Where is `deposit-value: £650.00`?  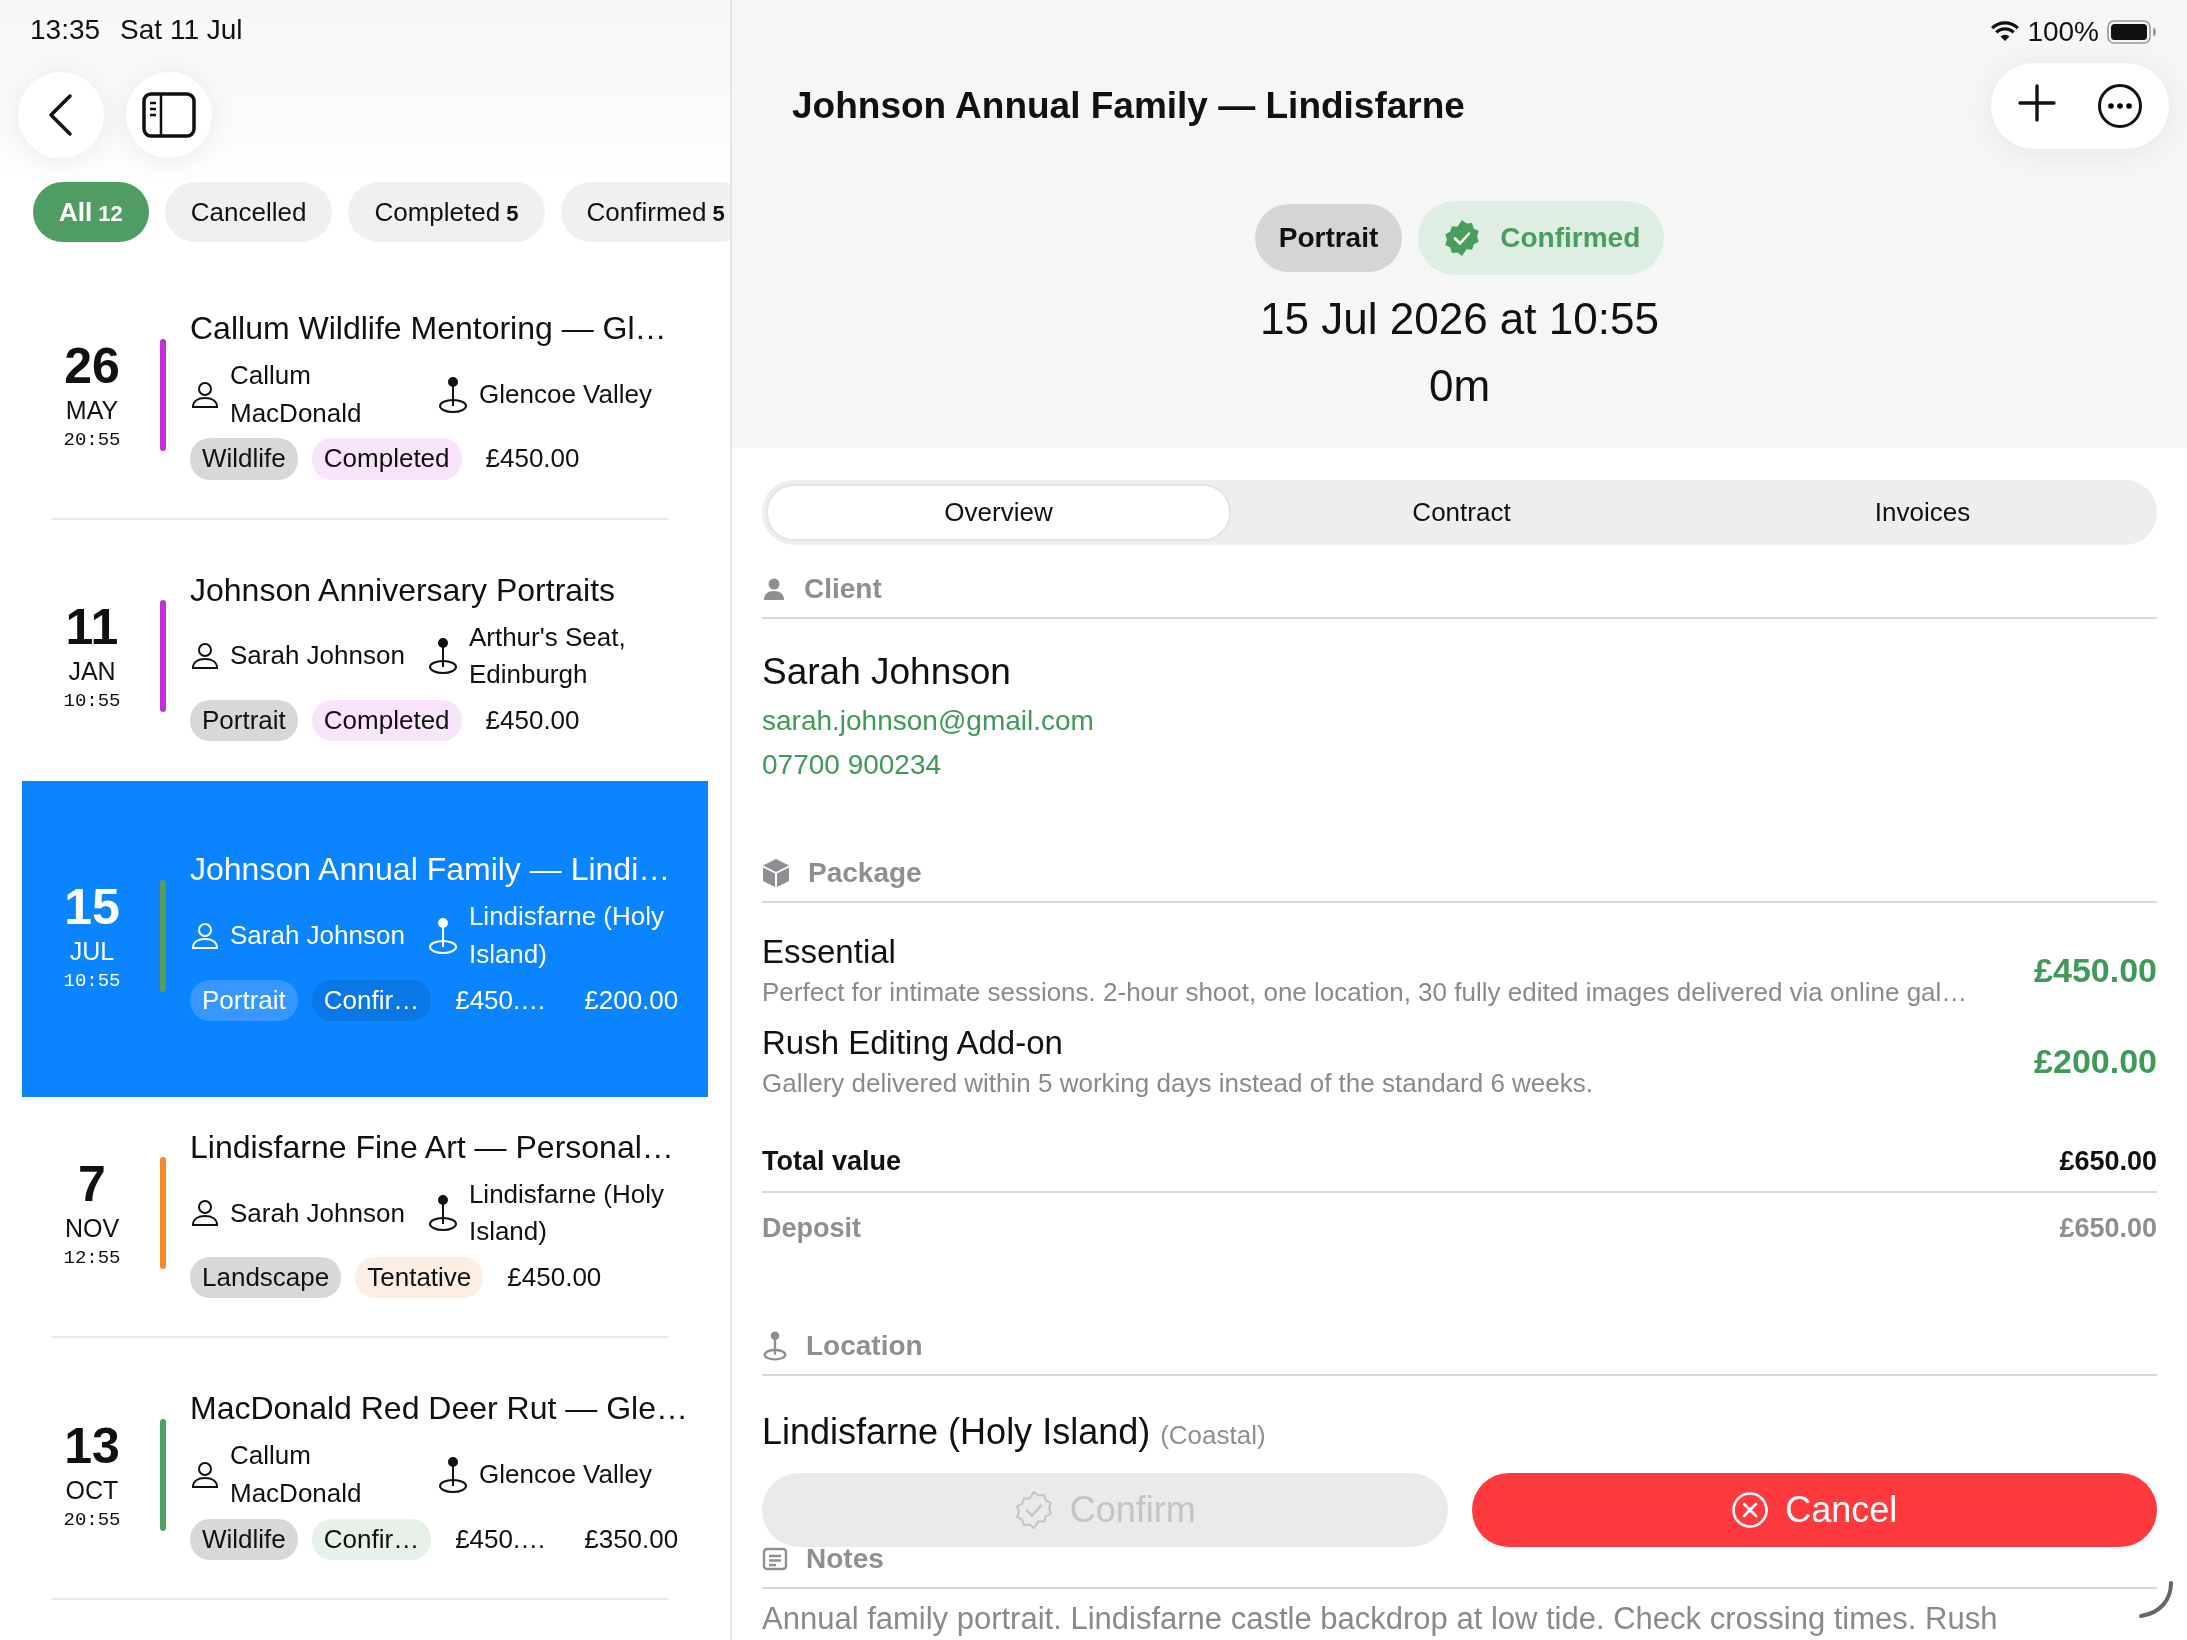
deposit-value: £650.00 is located at coordinates (2108, 1228).